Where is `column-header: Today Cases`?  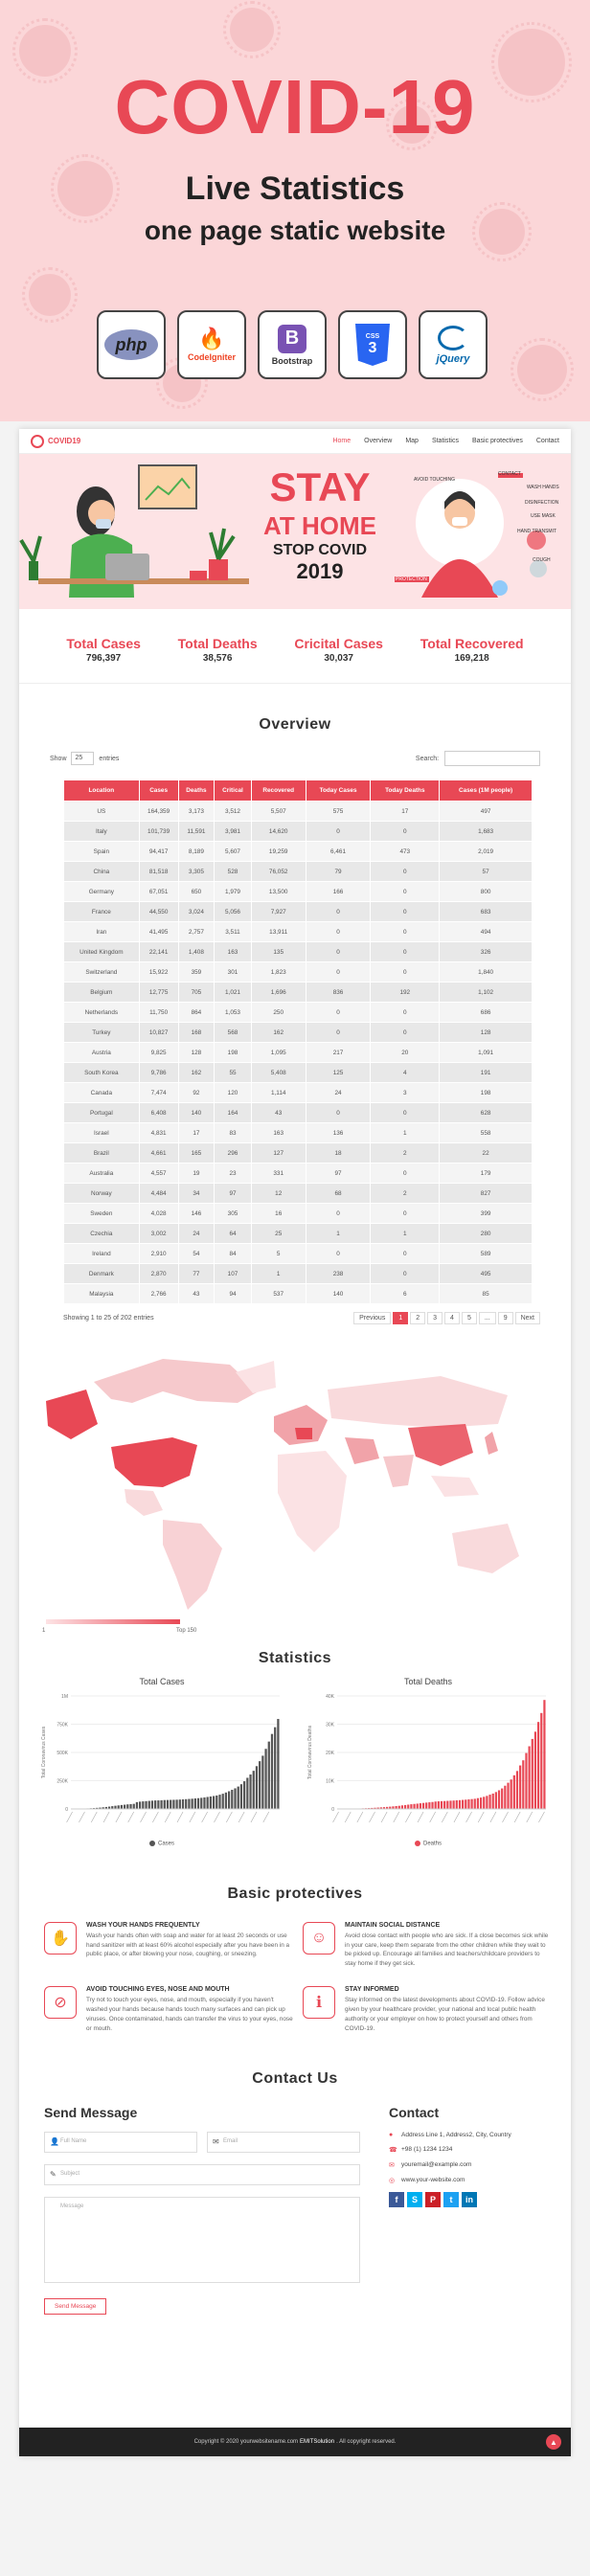 column-header: Today Cases is located at coordinates (338, 791).